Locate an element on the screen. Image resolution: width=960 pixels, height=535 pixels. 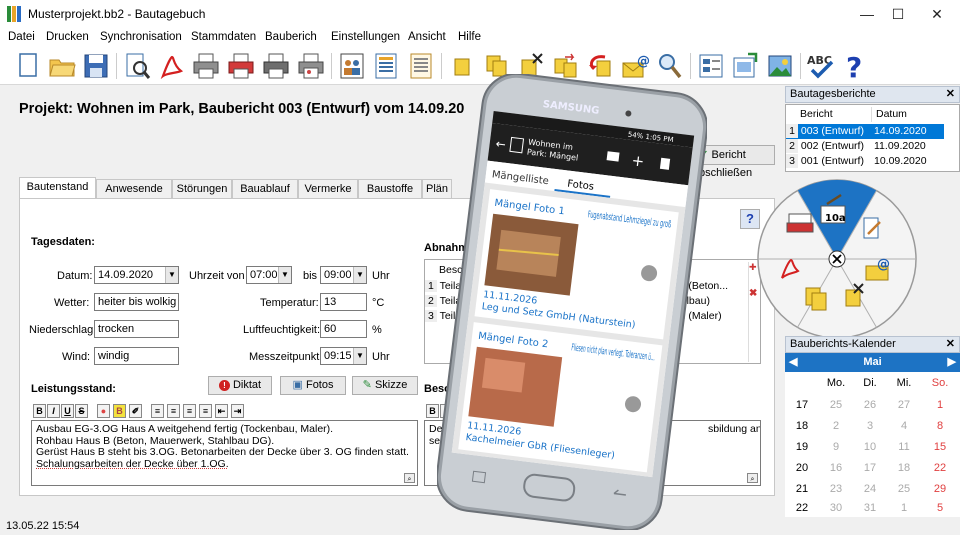
tab-bautenstand: Bautenstand is located at coordinates (57, 188).